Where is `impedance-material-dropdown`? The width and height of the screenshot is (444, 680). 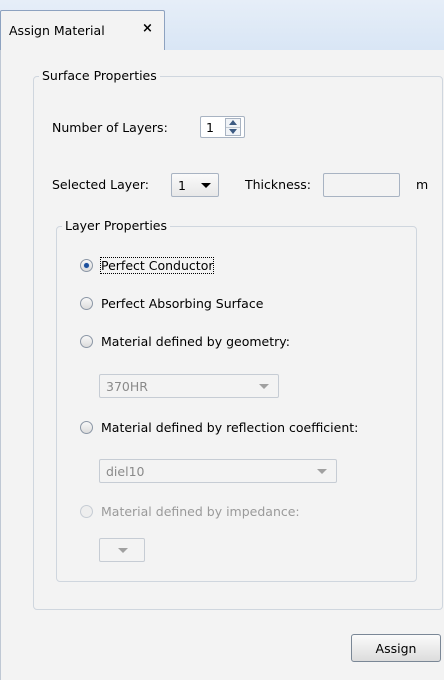 impedance-material-dropdown is located at coordinates (122, 550).